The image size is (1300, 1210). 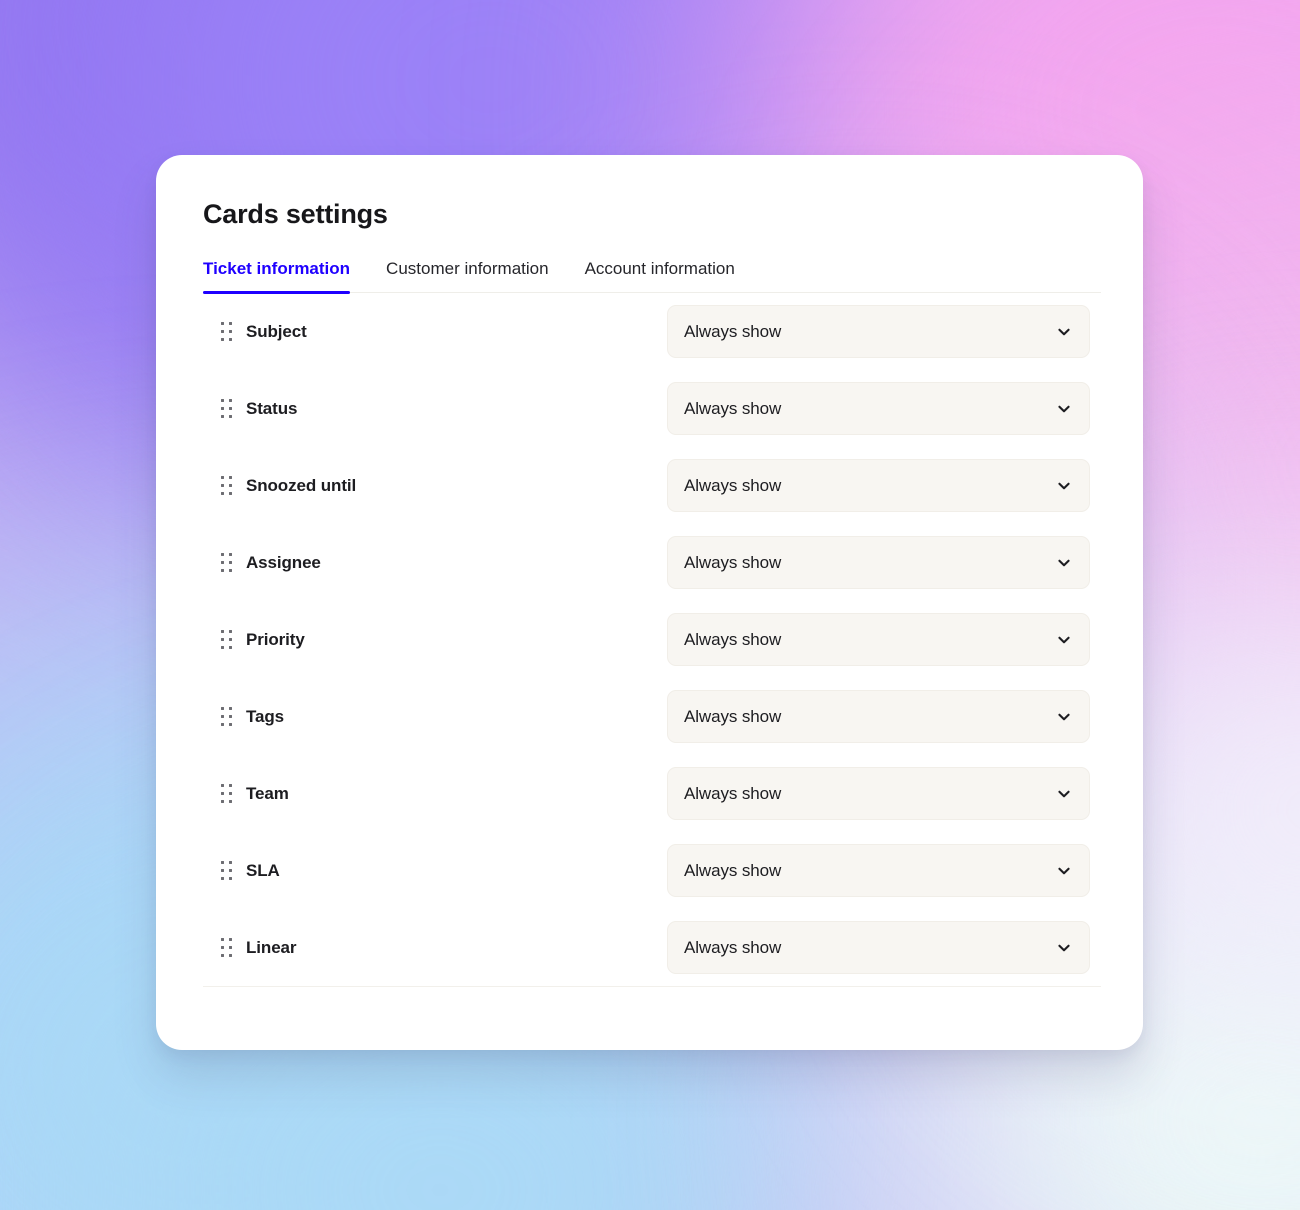 What do you see at coordinates (265, 716) in the screenshot?
I see `field-label: Tags` at bounding box center [265, 716].